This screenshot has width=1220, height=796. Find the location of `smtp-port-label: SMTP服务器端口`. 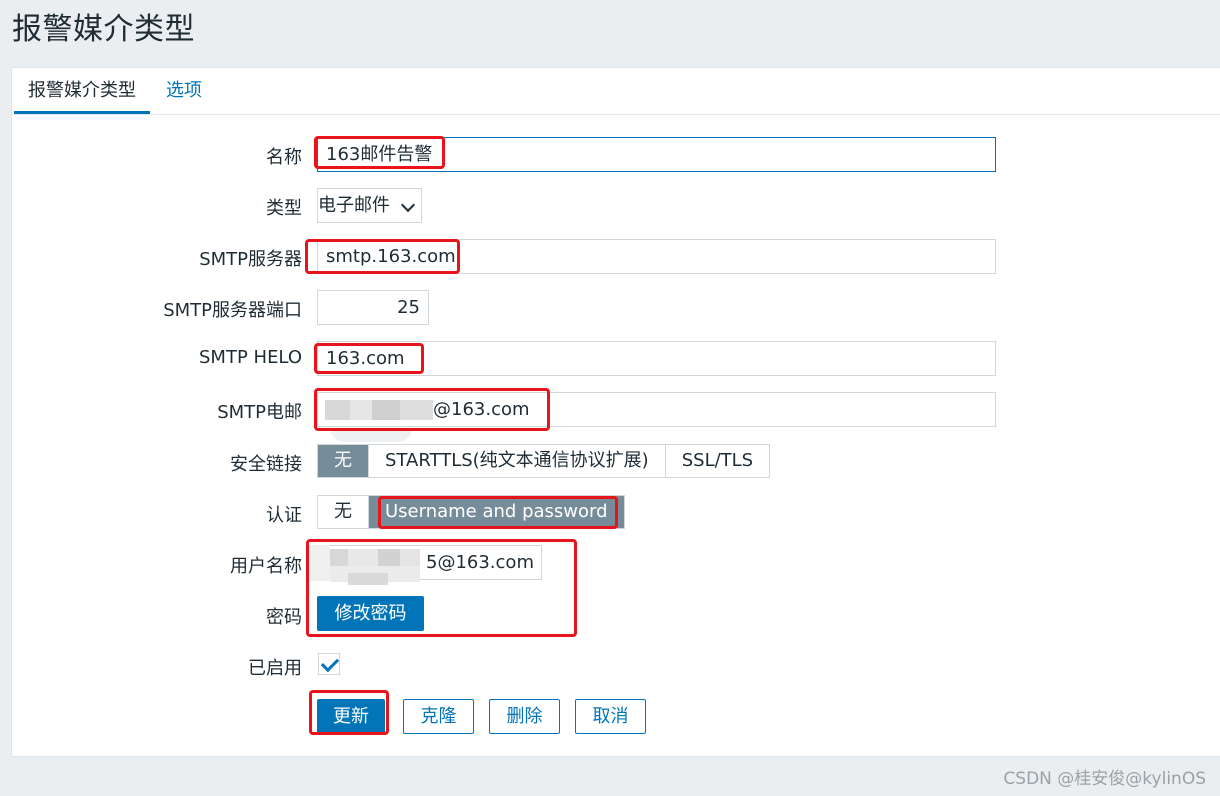

smtp-port-label: SMTP服务器端口 is located at coordinates (232, 310).